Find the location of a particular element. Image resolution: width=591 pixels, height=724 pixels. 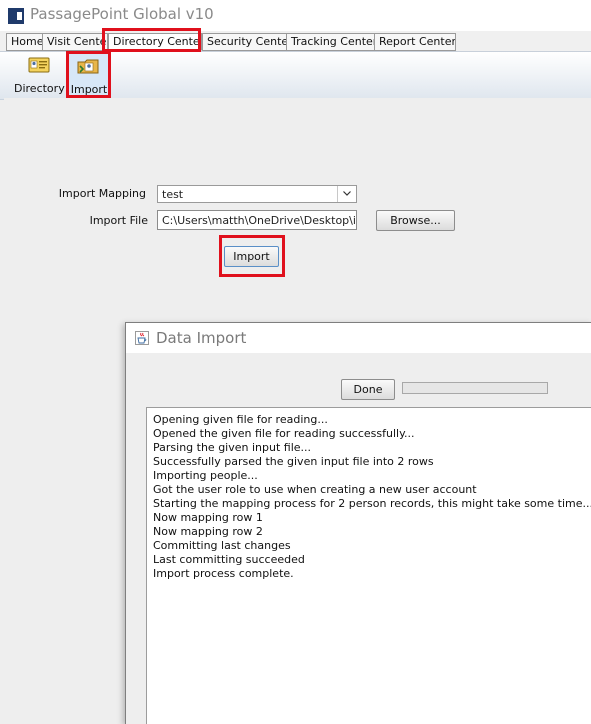

done-button: Done is located at coordinates (368, 389).